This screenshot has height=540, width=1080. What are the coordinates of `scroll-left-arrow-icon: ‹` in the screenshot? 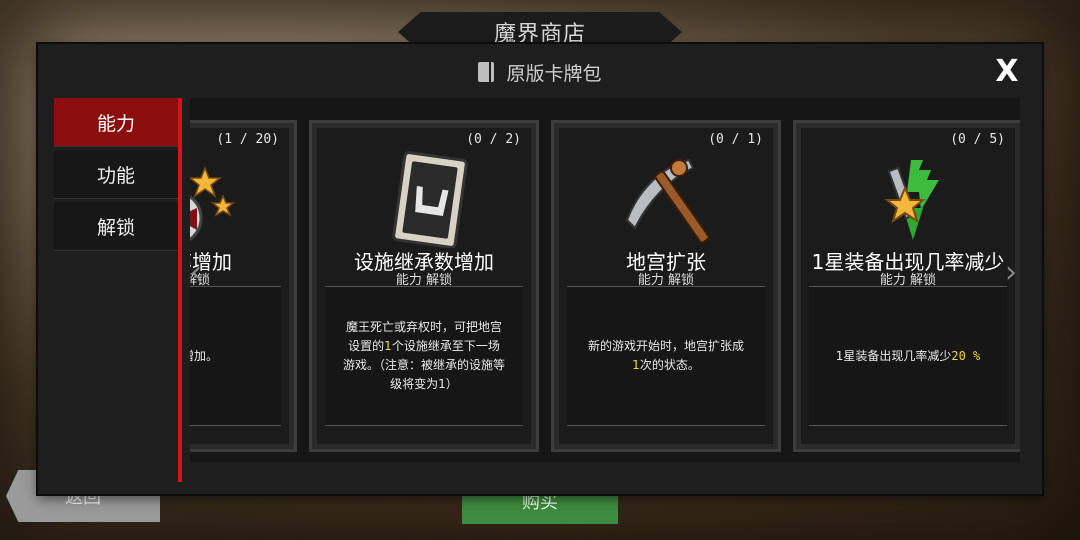 It's located at (196, 272).